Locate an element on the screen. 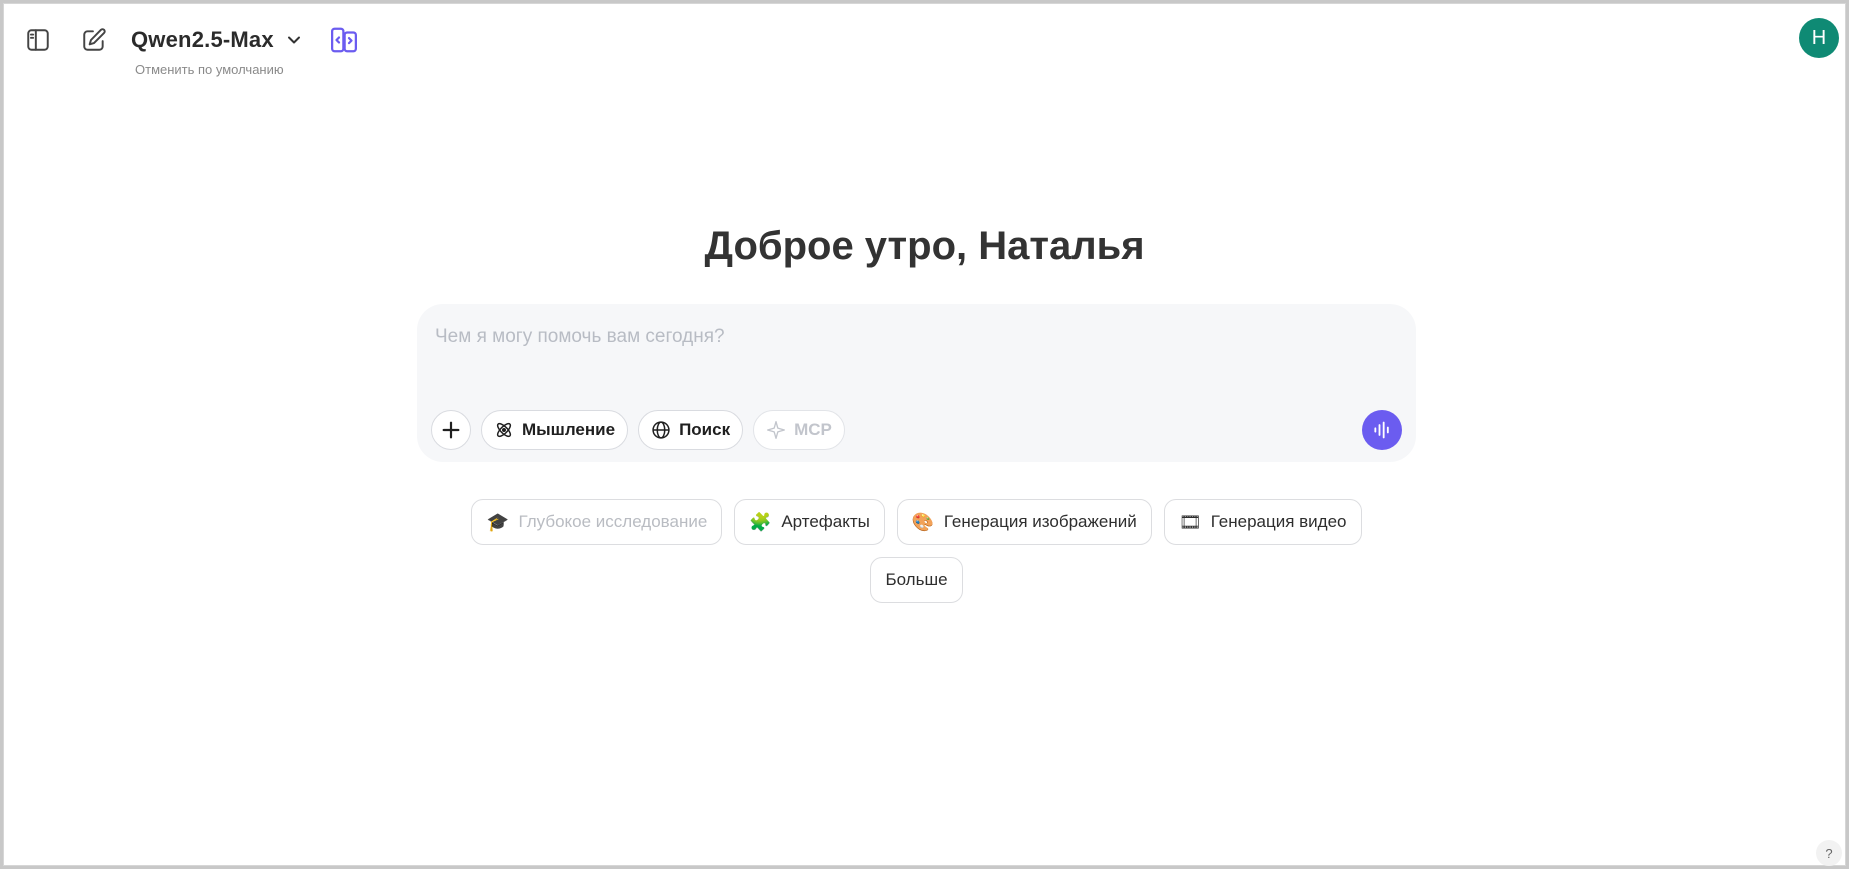  chip-image-generation: 🎨 Генерация изображений is located at coordinates (1024, 522).